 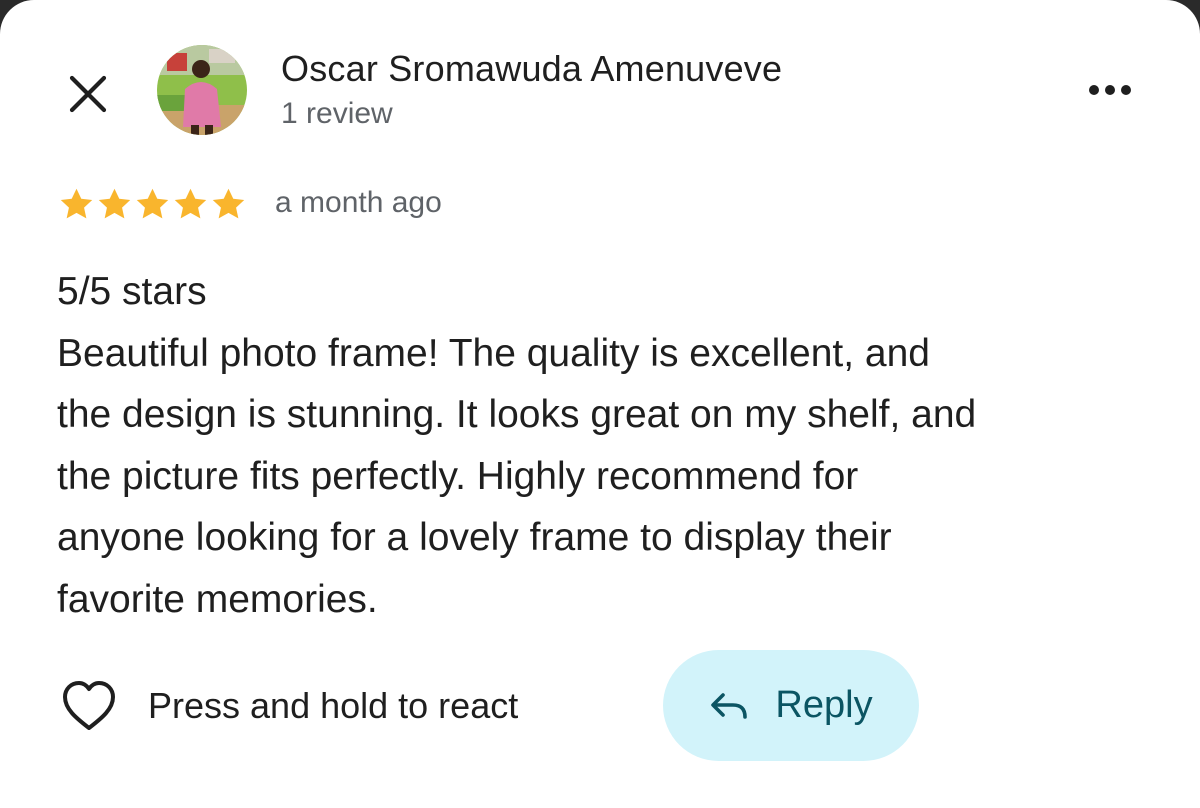 I want to click on reply-label: Reply, so click(x=824, y=705).